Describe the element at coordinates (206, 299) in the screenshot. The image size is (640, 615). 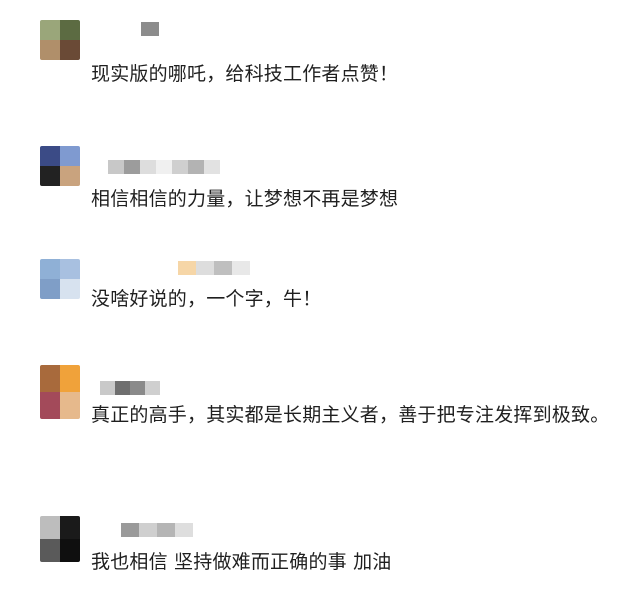
I see `comment-text: 没啥好说的，一个字，牛！` at that location.